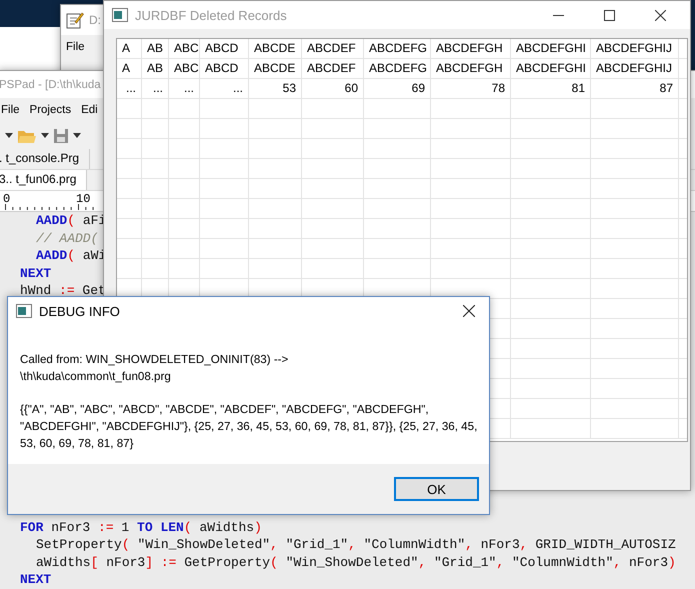 The height and width of the screenshot is (589, 695). Describe the element at coordinates (558, 15) in the screenshot. I see `minimize-icon` at that location.